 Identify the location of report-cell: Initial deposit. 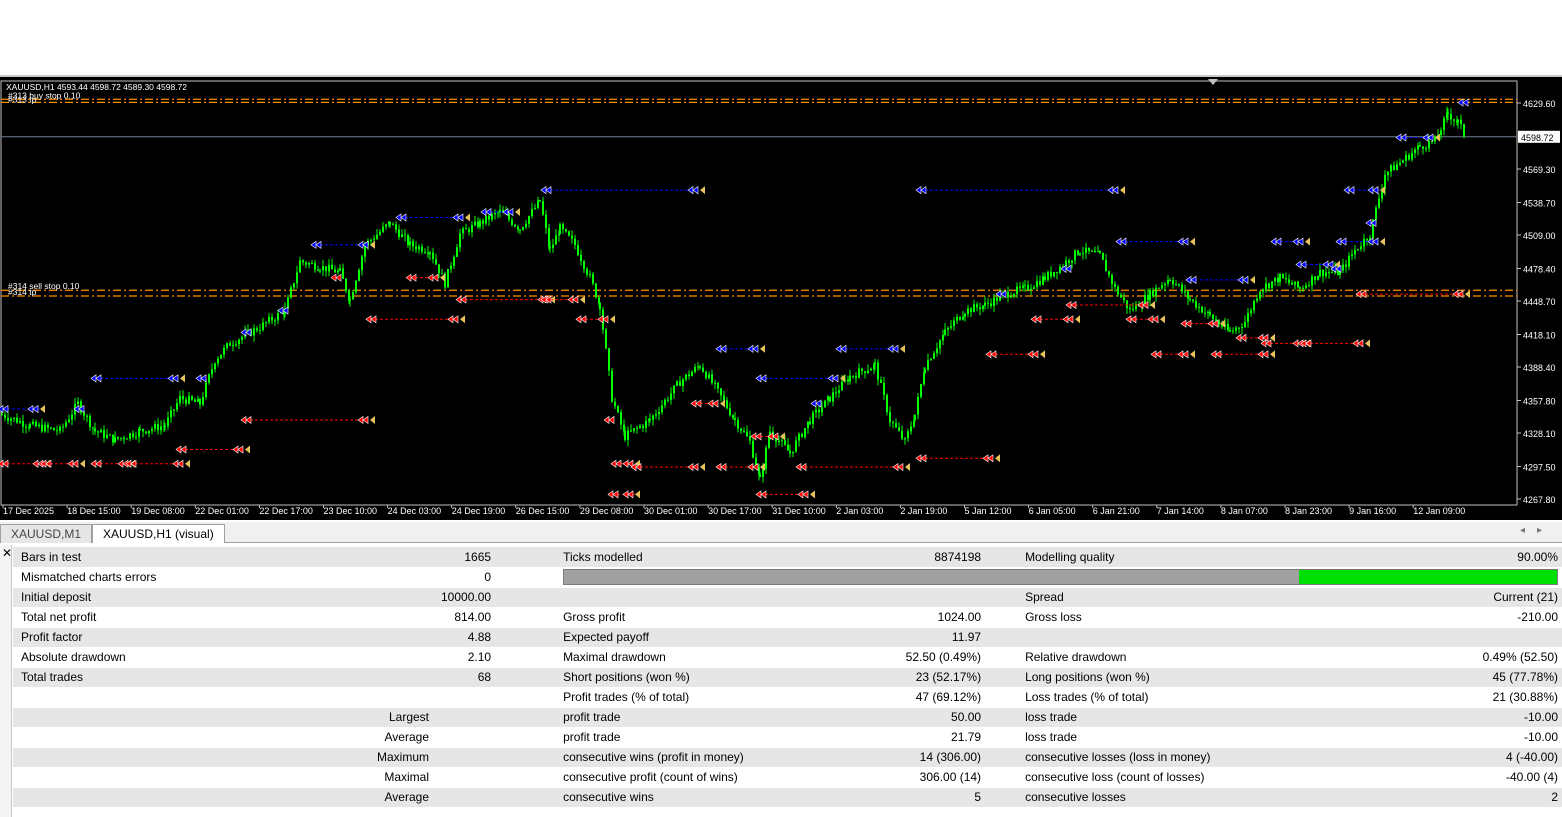
(223, 597).